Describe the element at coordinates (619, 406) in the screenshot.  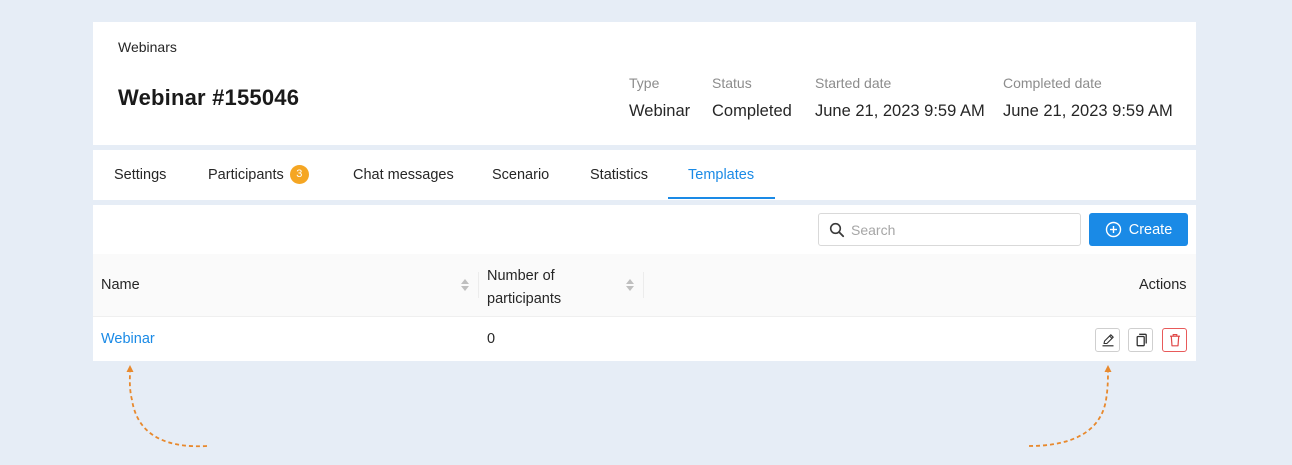
I see `annotation-arrows` at that location.